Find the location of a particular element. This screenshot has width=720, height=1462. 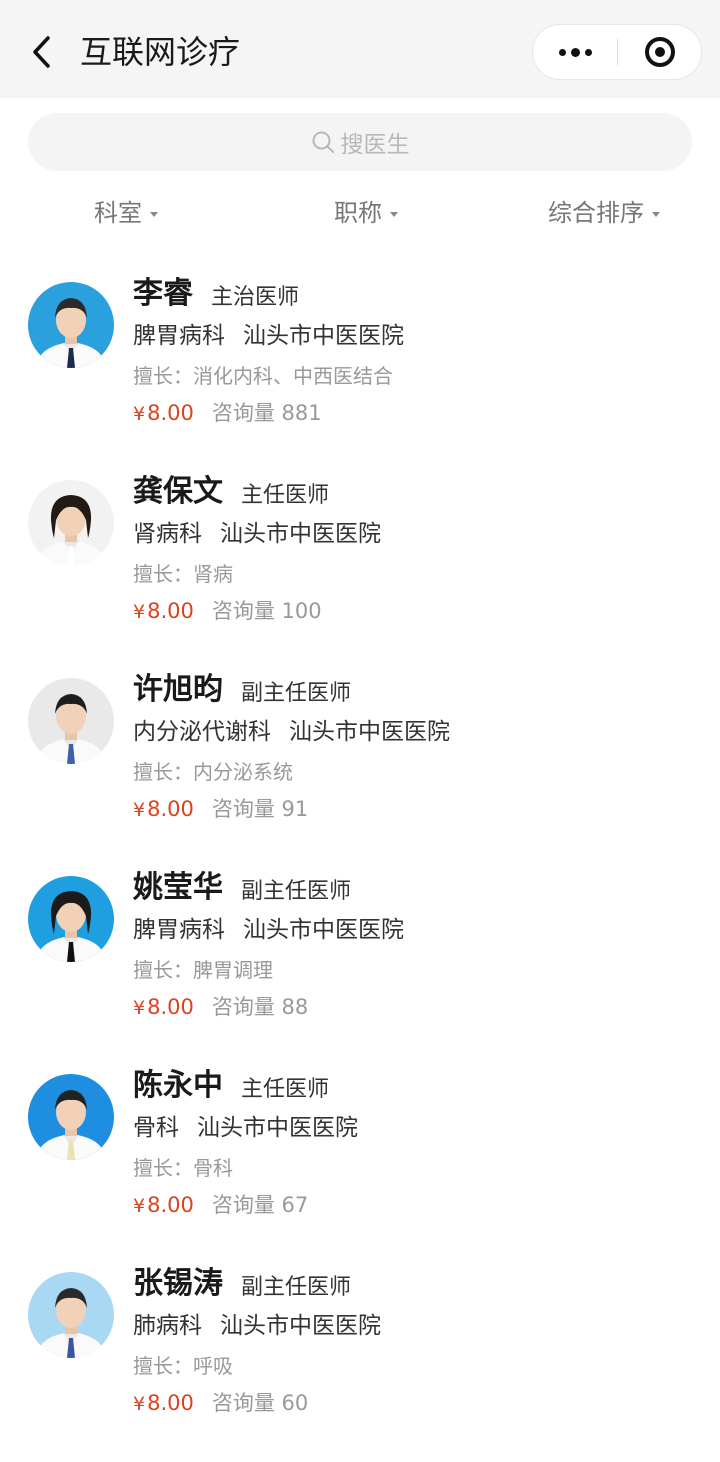

doctor-card: 龚保文 主任医师 肾病科 汕头市中医医院 擅长：肾病 ¥8.00 咨询量 100 is located at coordinates (360, 572).